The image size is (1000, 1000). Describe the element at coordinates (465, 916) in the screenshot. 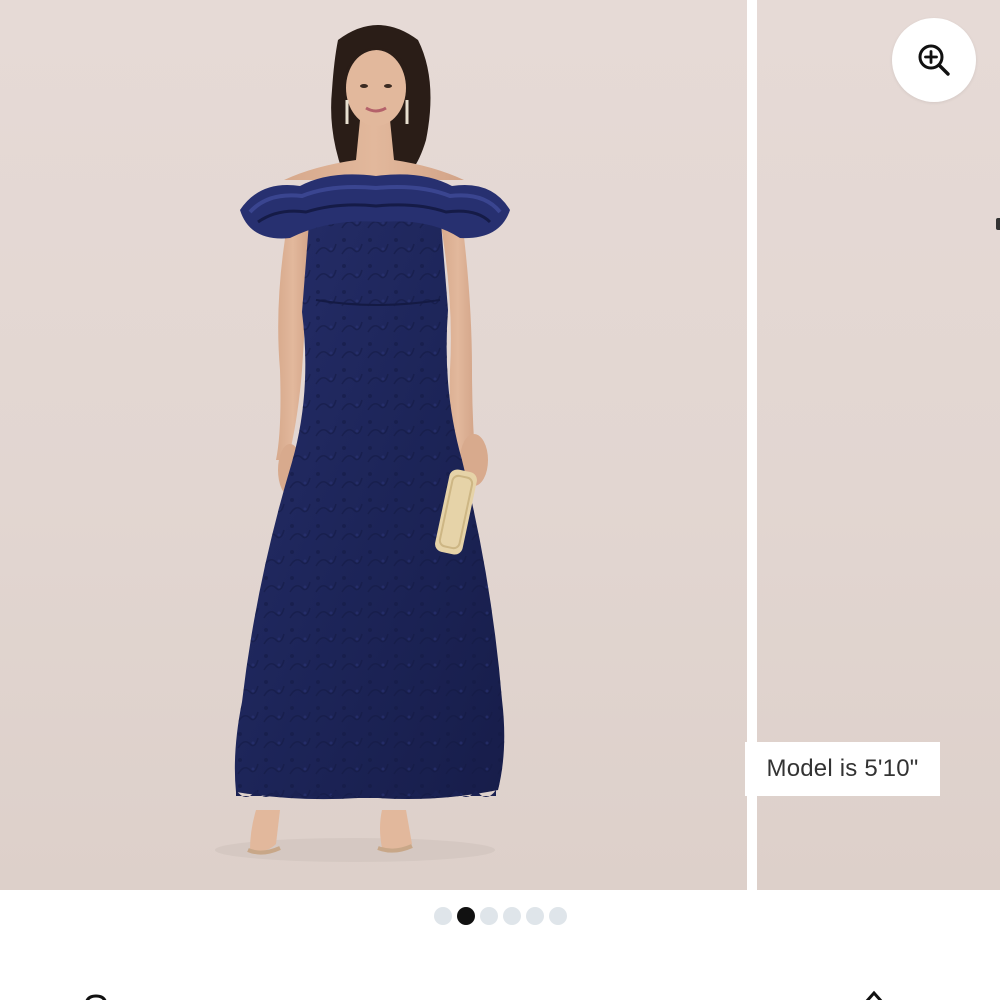

I see `pagination-dot-2-active` at that location.